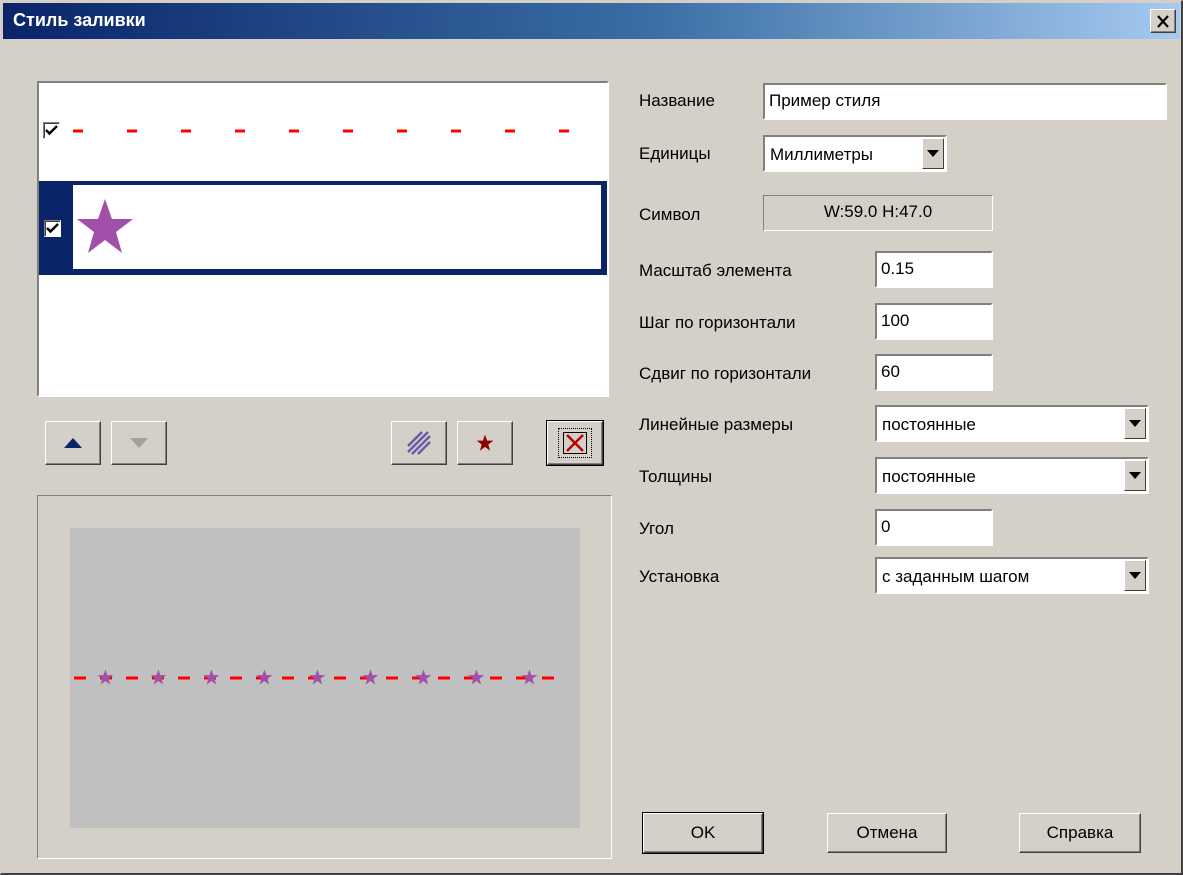 Image resolution: width=1183 pixels, height=875 pixels. I want to click on placement-select: с заданным шагом, so click(1012, 575).